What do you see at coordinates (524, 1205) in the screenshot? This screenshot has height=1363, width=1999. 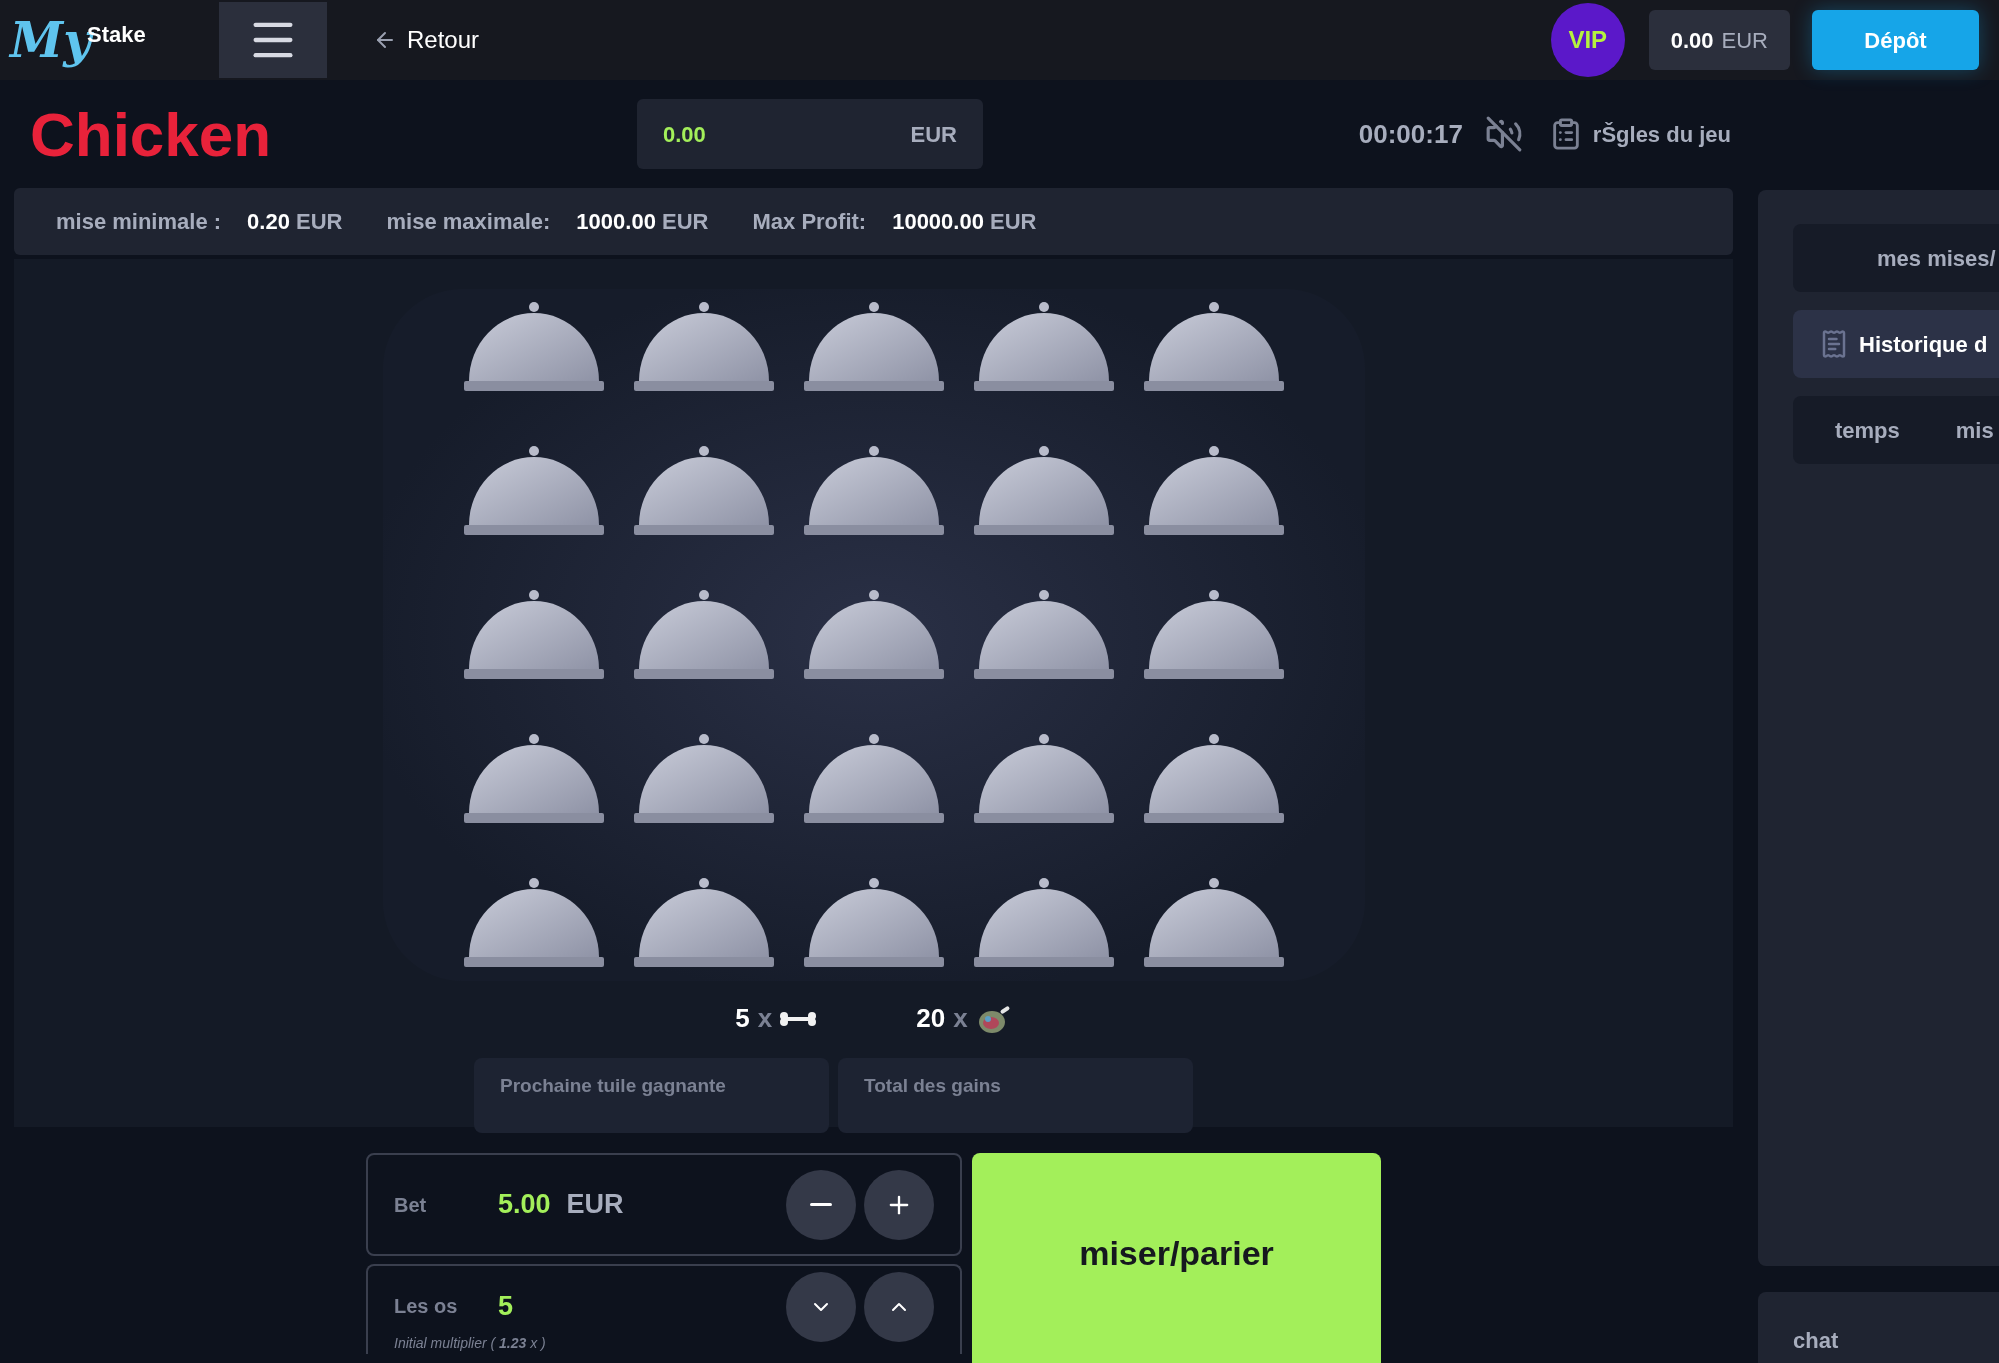 I see `bet-amount: 5.00` at bounding box center [524, 1205].